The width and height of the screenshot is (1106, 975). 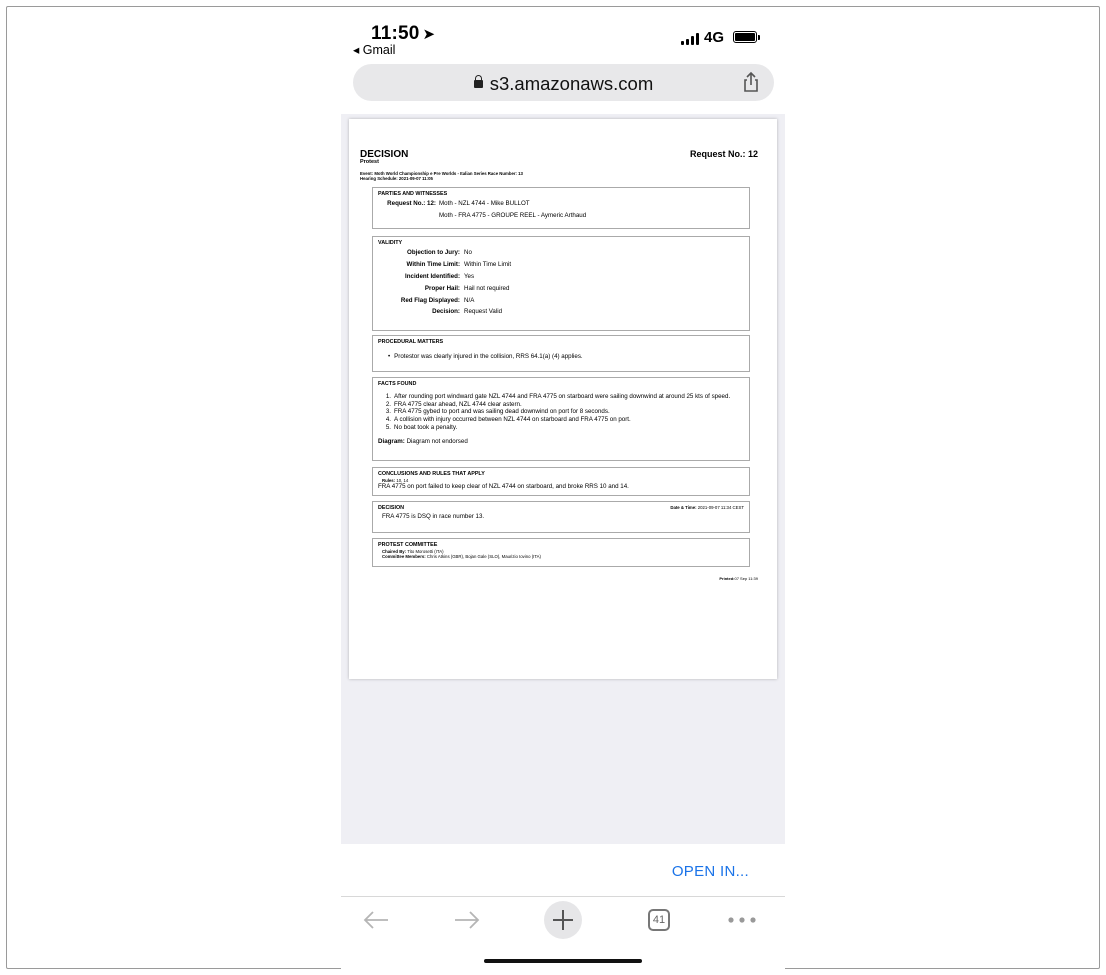 I want to click on back-arrow-icon, so click(x=375, y=920).